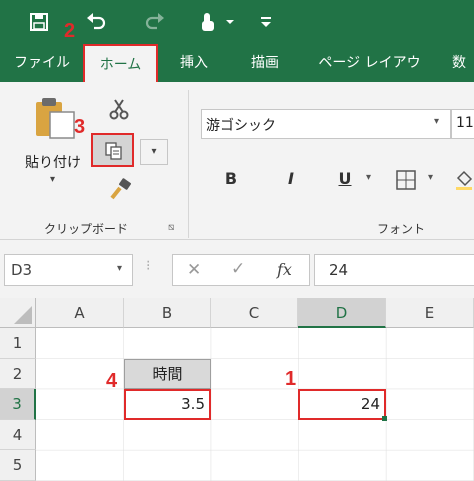 The image size is (474, 481). What do you see at coordinates (167, 313) in the screenshot?
I see `column-header-b: B` at bounding box center [167, 313].